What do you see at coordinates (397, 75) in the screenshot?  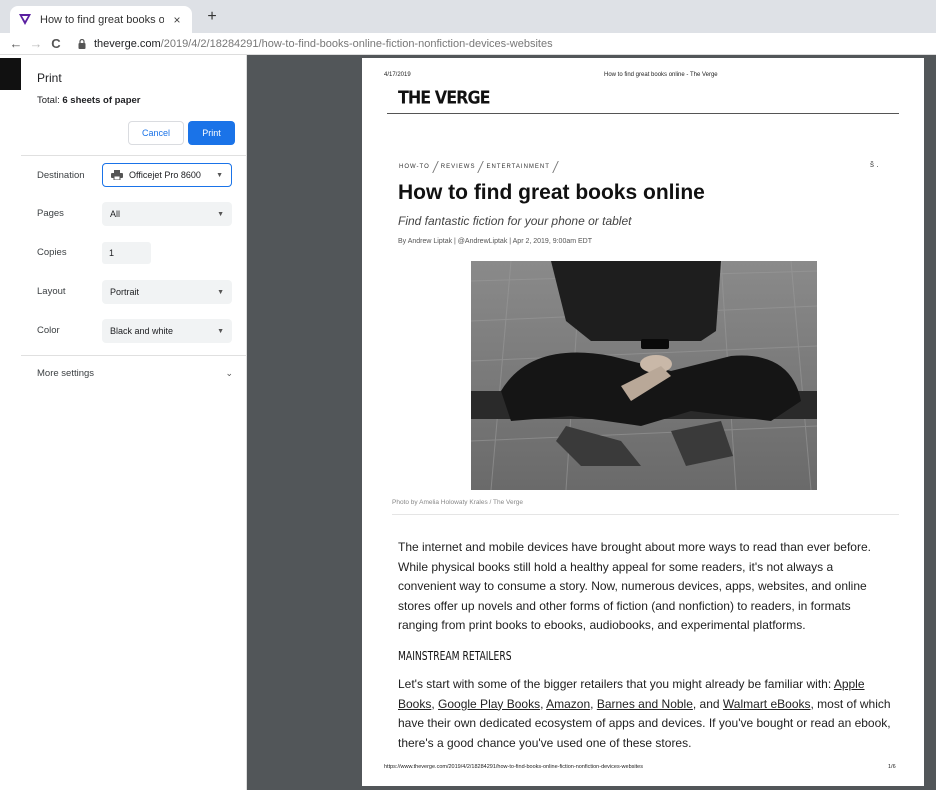 I see `page-header-date: 4/17/2019` at bounding box center [397, 75].